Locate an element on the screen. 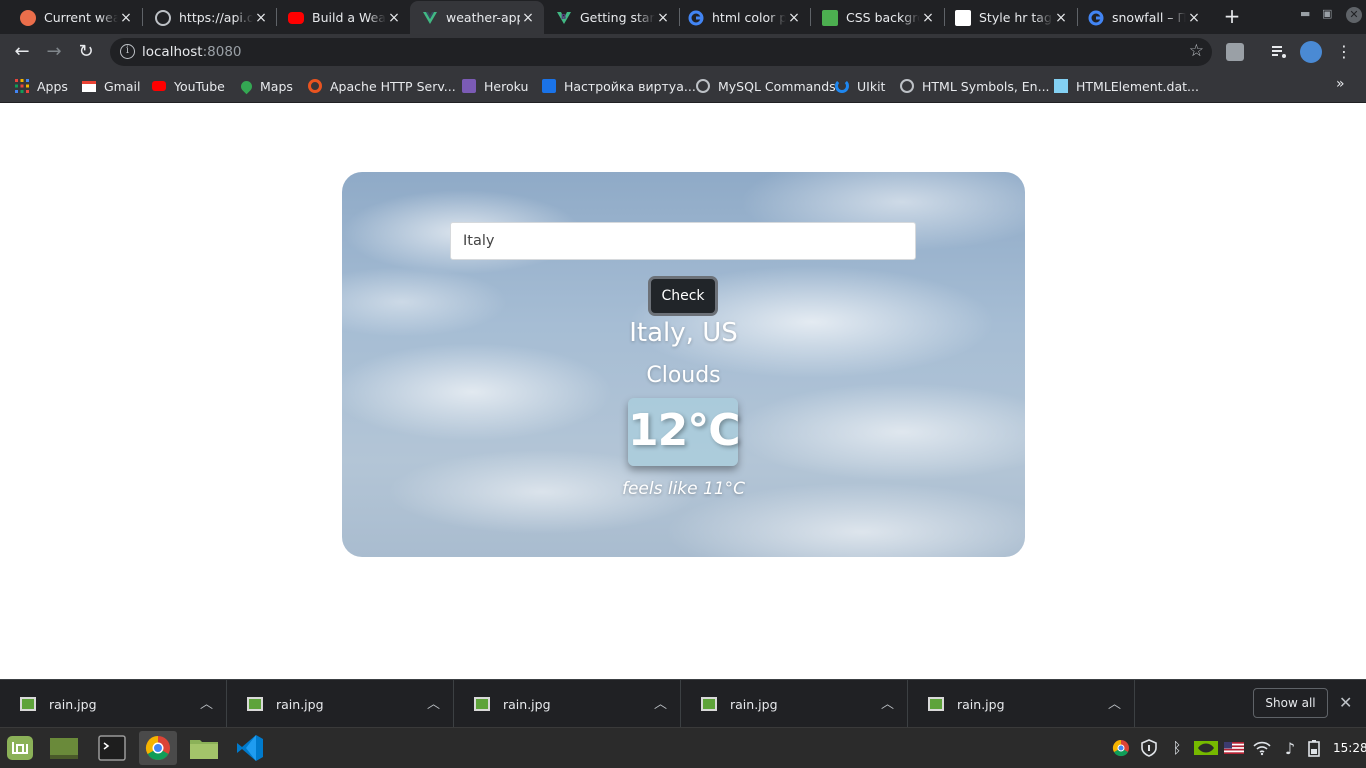 This screenshot has width=1366, height=768. wifi-icon is located at coordinates (1262, 748).